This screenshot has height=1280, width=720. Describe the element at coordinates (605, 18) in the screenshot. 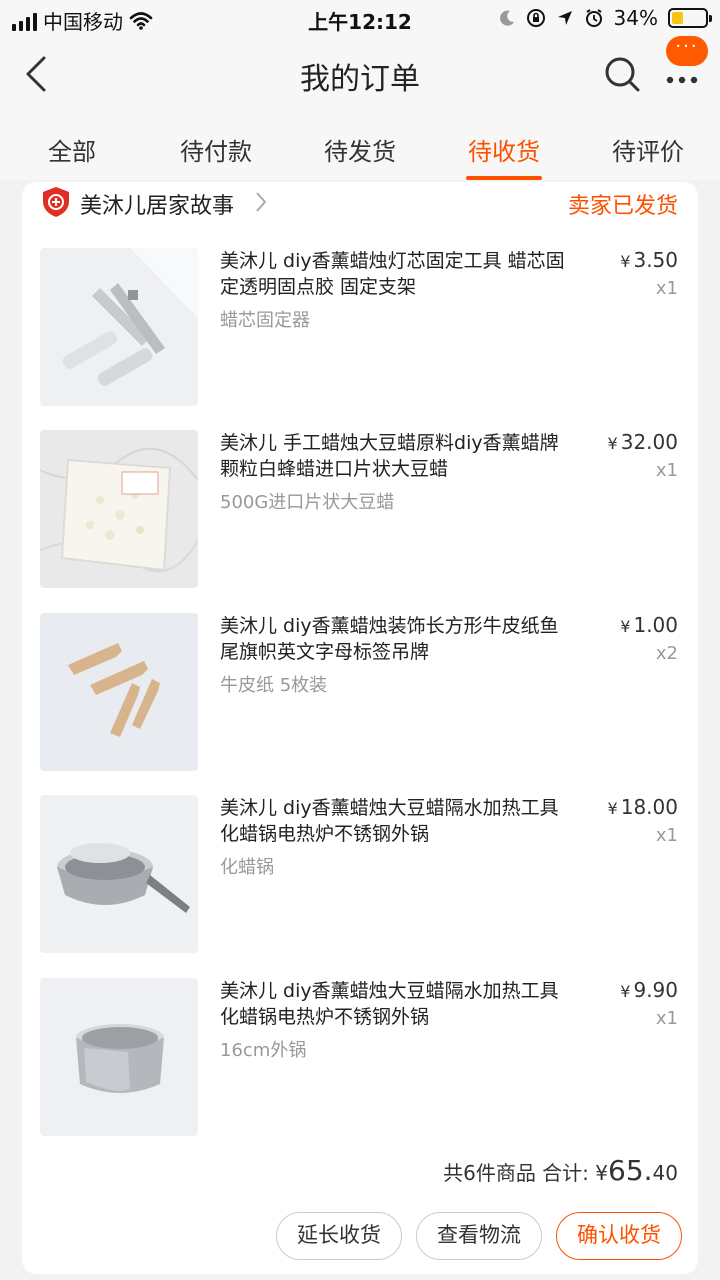

I see `status-right: 34%` at that location.